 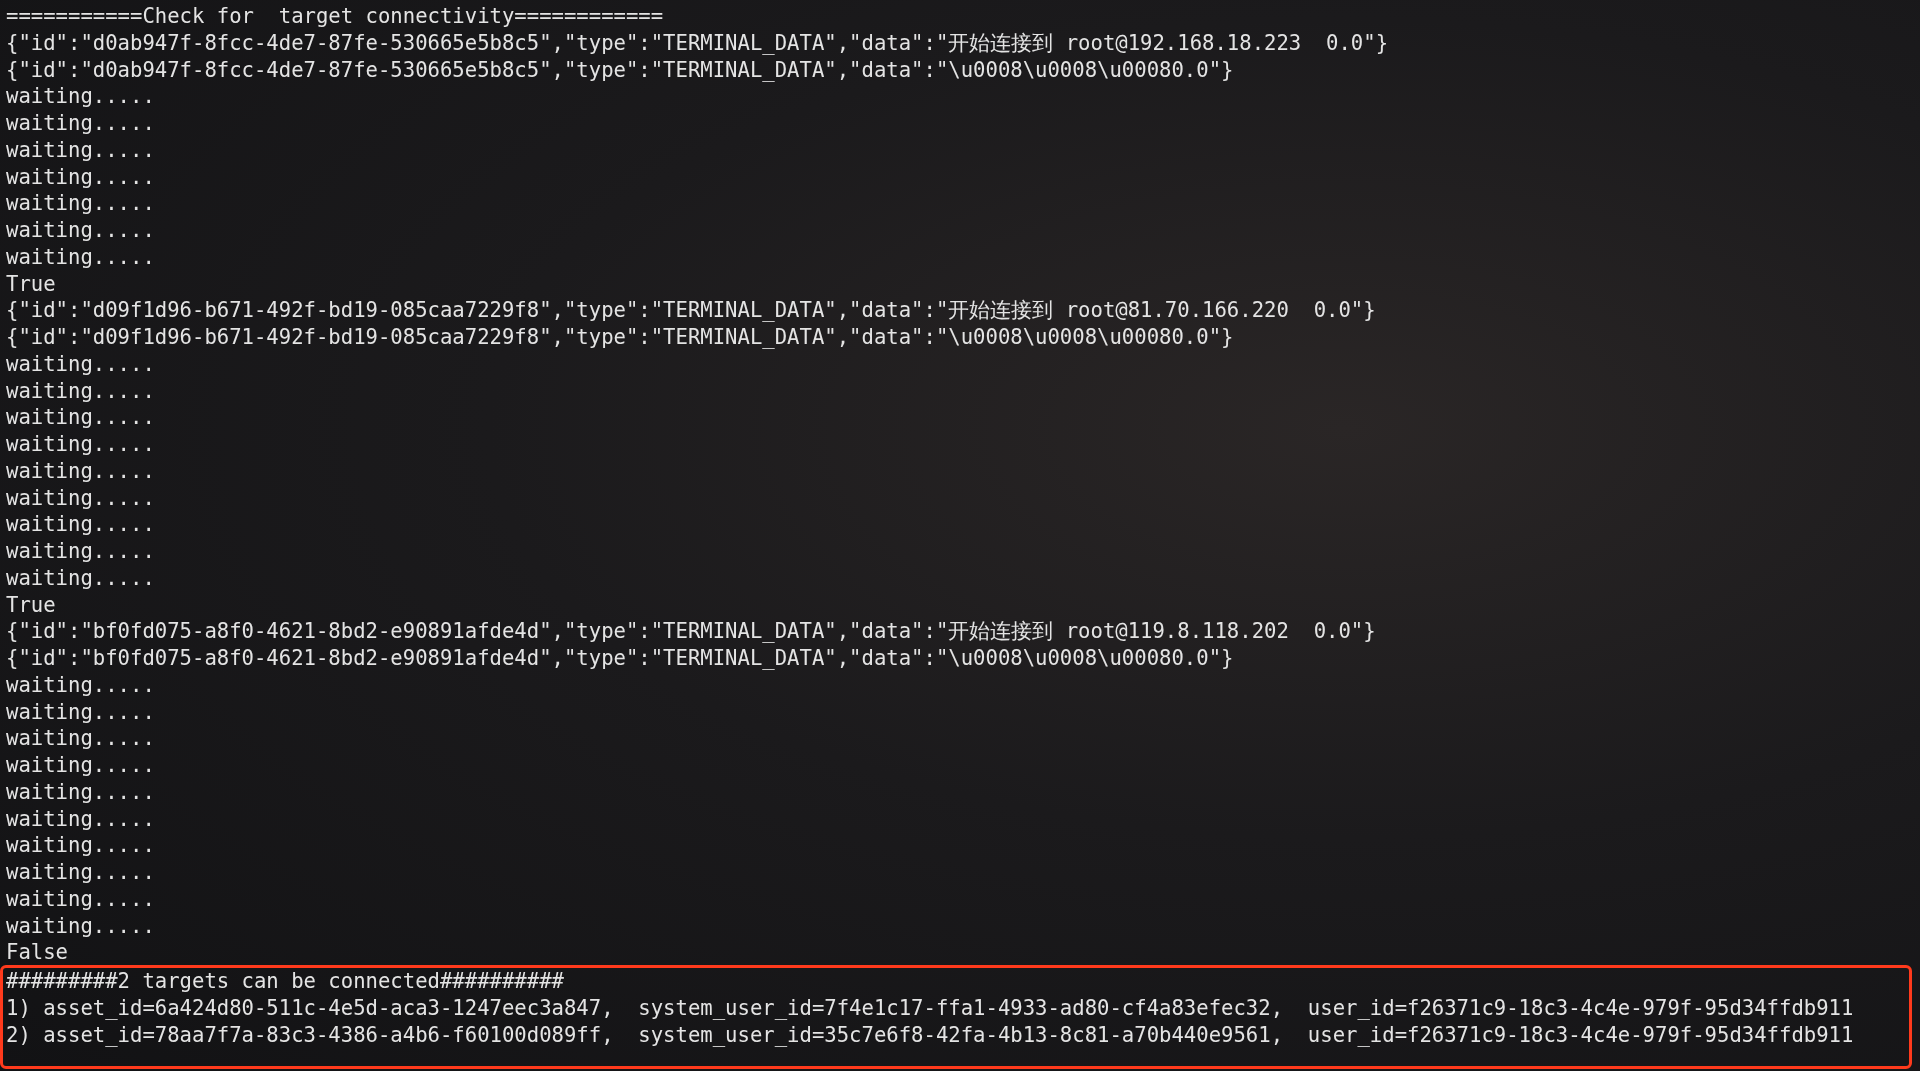 I want to click on terminal-line: #########2 targets can be connected##########, so click(x=285, y=981).